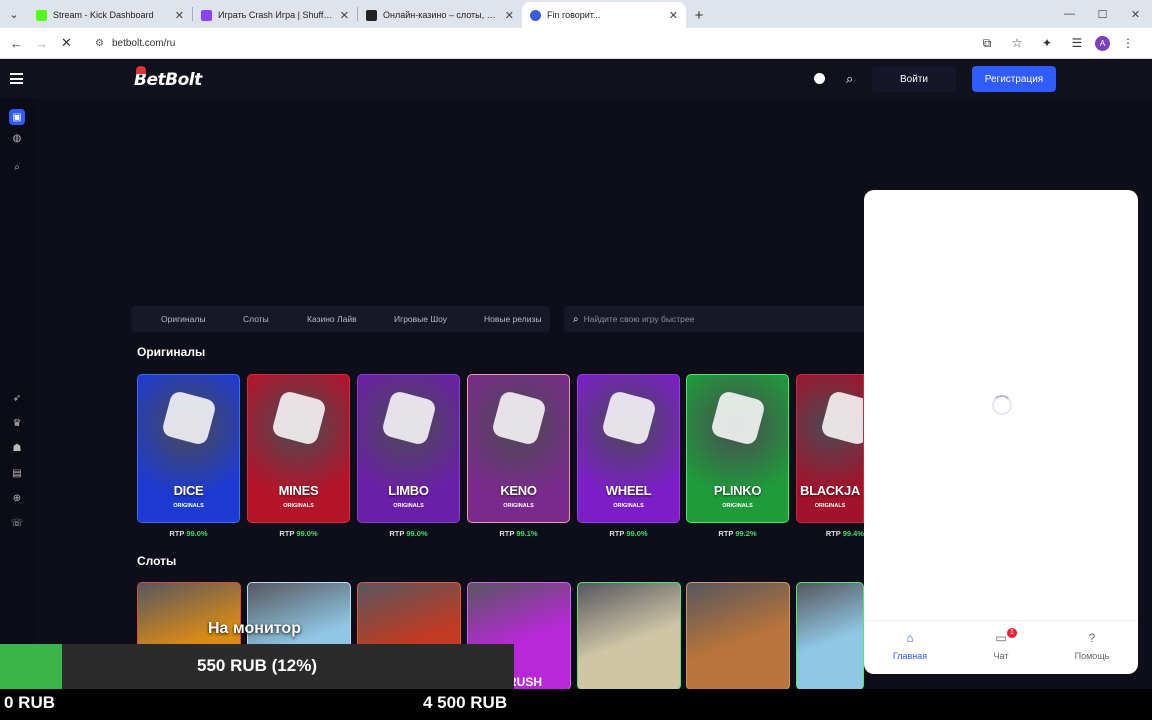 This screenshot has width=1152, height=720. I want to click on rtp-value: 99.4%, so click(853, 533).